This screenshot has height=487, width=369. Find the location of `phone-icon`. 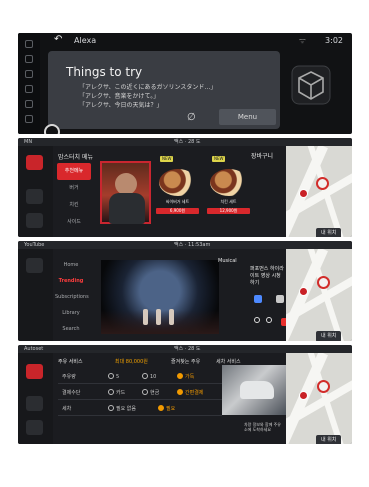

phone-icon is located at coordinates (29, 59).